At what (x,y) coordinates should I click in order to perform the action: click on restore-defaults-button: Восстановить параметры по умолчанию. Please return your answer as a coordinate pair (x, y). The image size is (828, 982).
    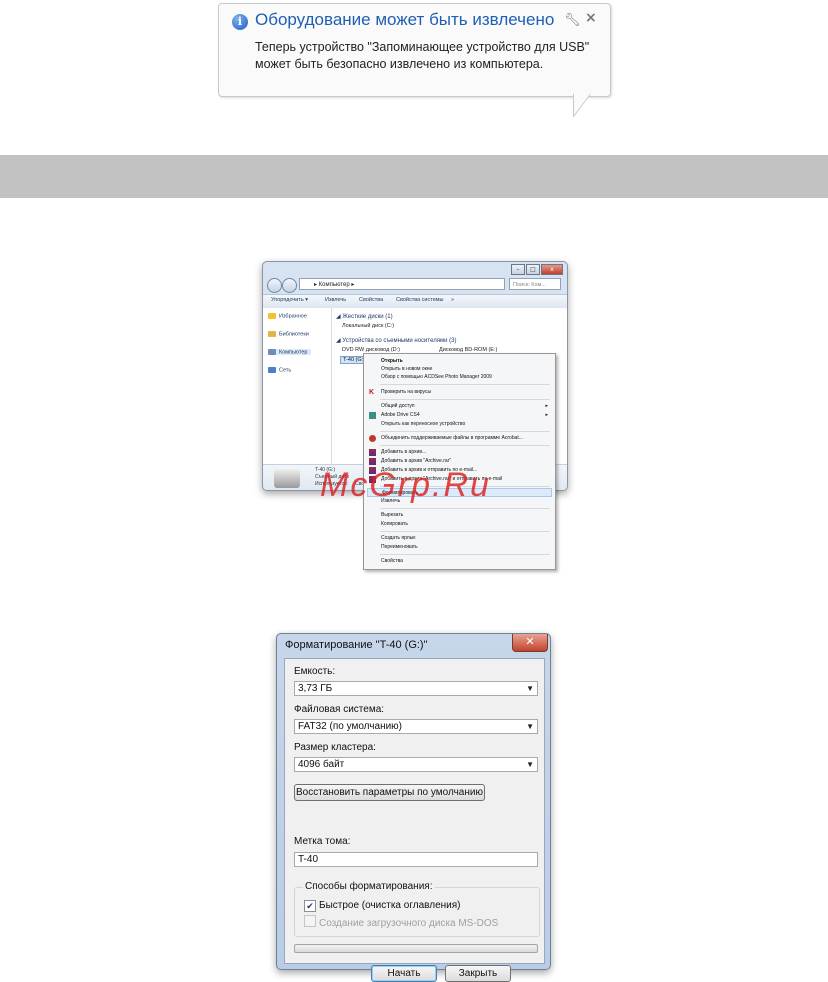
    Looking at the image, I should click on (389, 792).